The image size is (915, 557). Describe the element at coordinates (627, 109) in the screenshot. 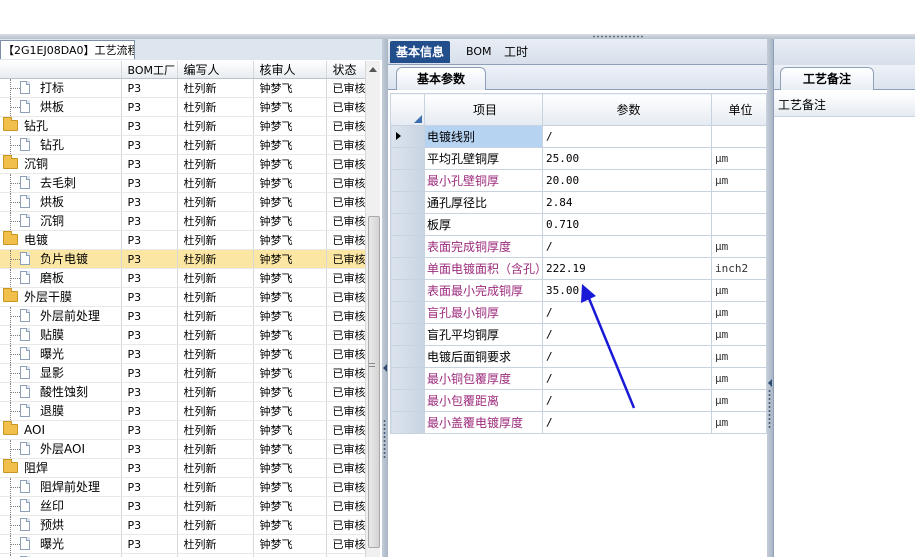

I see `col-header-param: 参数` at that location.